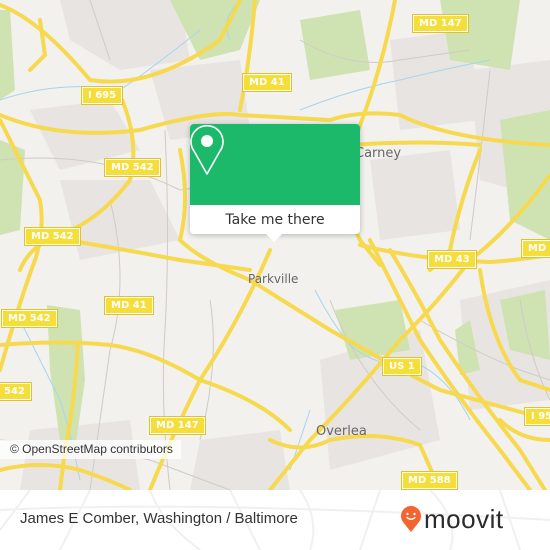 The height and width of the screenshot is (550, 550). What do you see at coordinates (341, 431) in the screenshot?
I see `place-label: Overlea` at bounding box center [341, 431].